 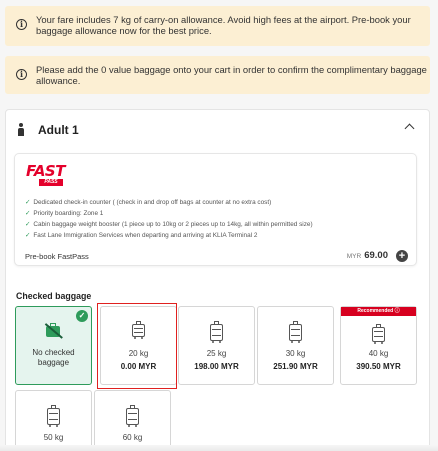 What do you see at coordinates (378, 366) in the screenshot?
I see `baggage-price: 390.50 MYR` at bounding box center [378, 366].